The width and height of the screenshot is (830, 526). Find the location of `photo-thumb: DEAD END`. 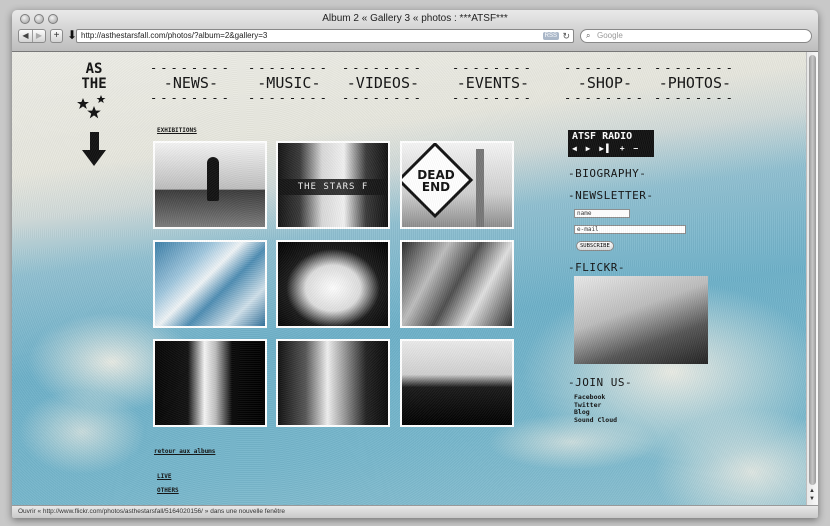

photo-thumb: DEAD END is located at coordinates (457, 185).